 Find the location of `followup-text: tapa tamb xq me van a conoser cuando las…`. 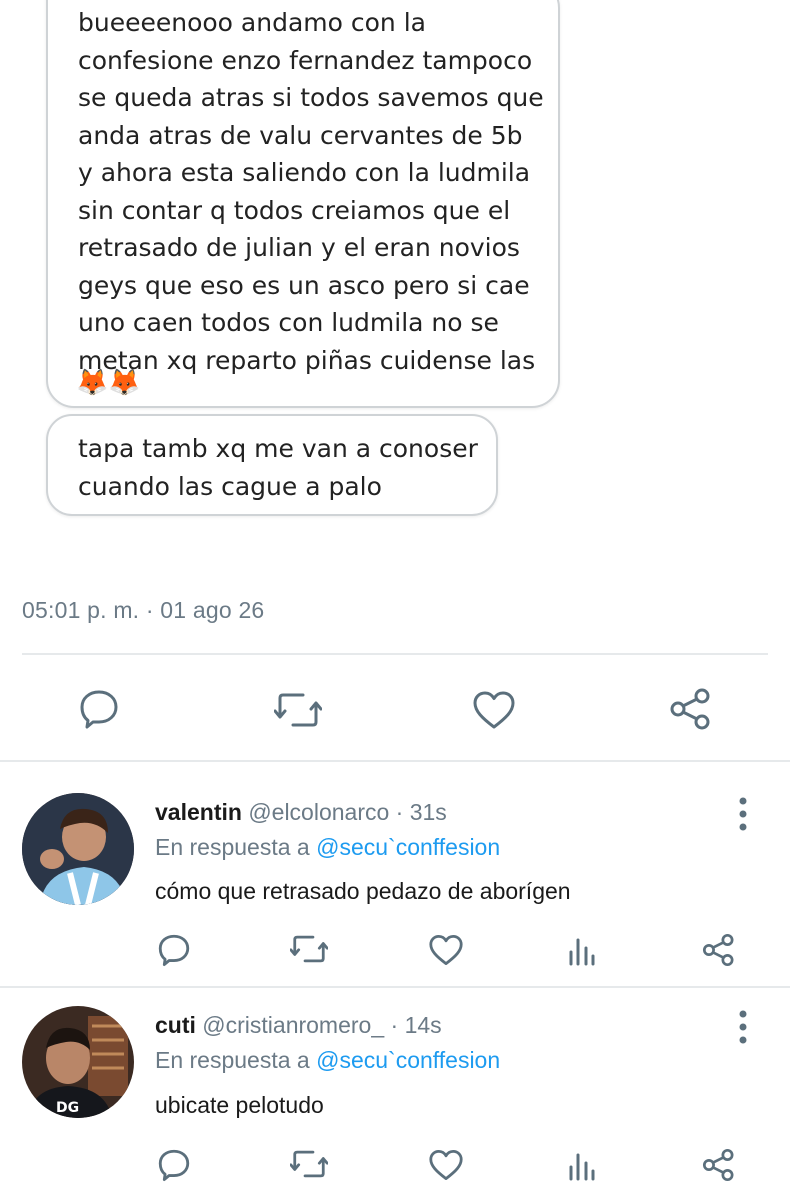

followup-text: tapa tamb xq me van a conoser cuando las… is located at coordinates (278, 467).